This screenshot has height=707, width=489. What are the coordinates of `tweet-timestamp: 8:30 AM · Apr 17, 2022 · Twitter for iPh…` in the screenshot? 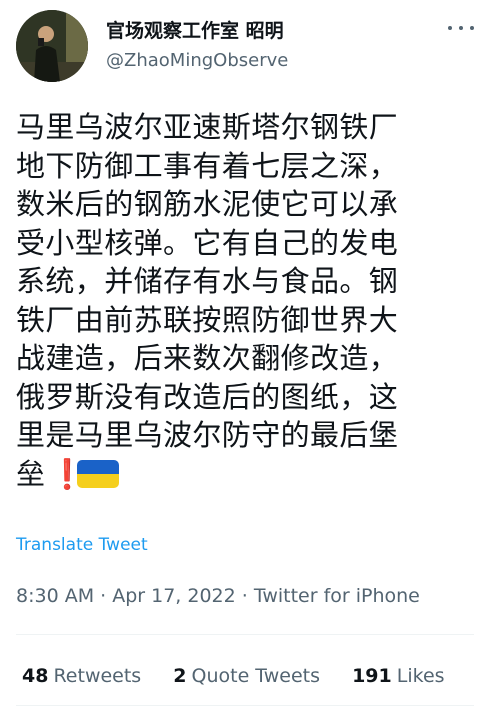 It's located at (218, 596).